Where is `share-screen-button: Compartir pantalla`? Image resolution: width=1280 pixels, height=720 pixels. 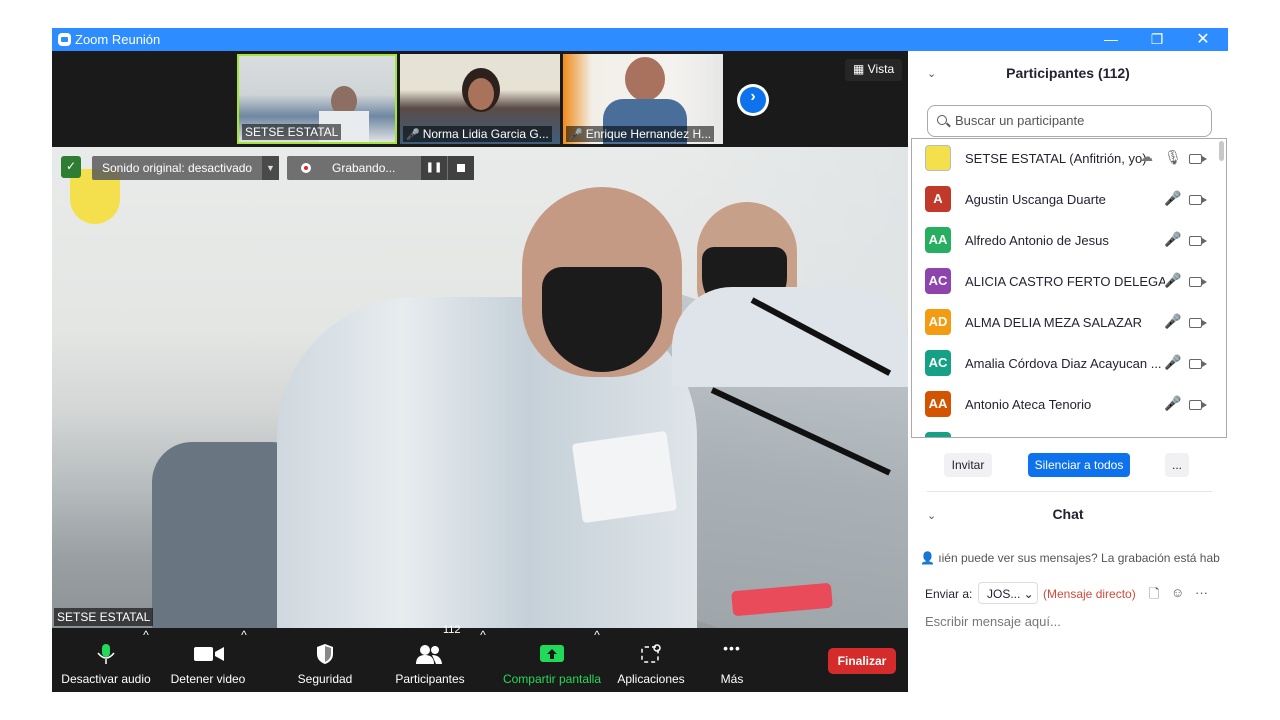 share-screen-button: Compartir pantalla is located at coordinates (552, 660).